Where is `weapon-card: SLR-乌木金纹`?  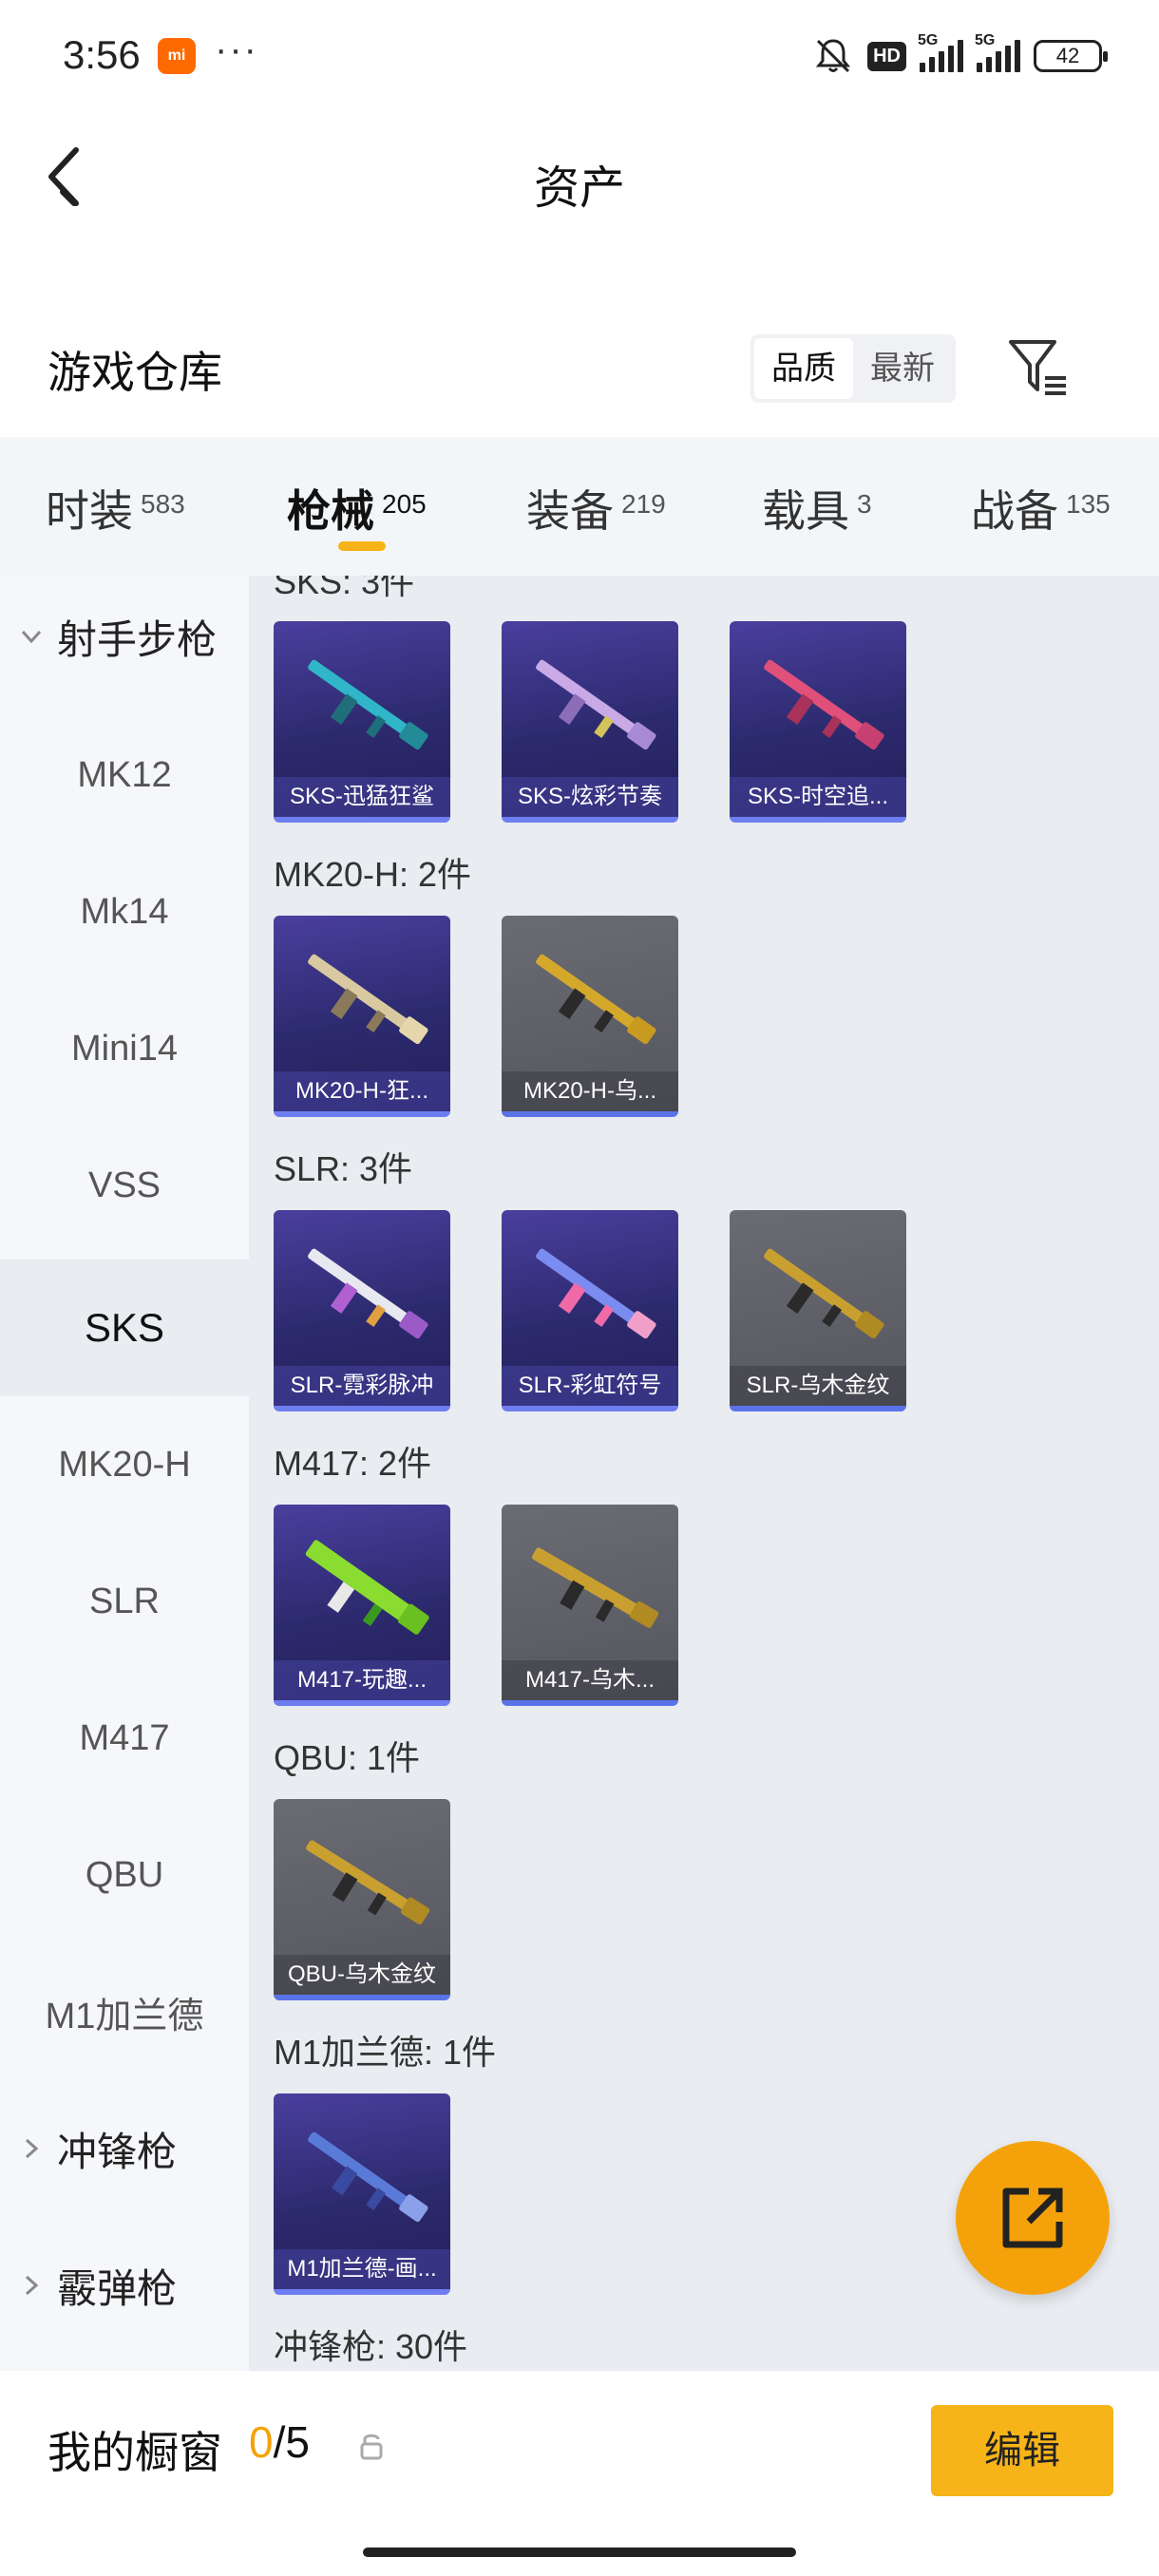
weapon-card: SLR-乌木金纹 is located at coordinates (818, 1310).